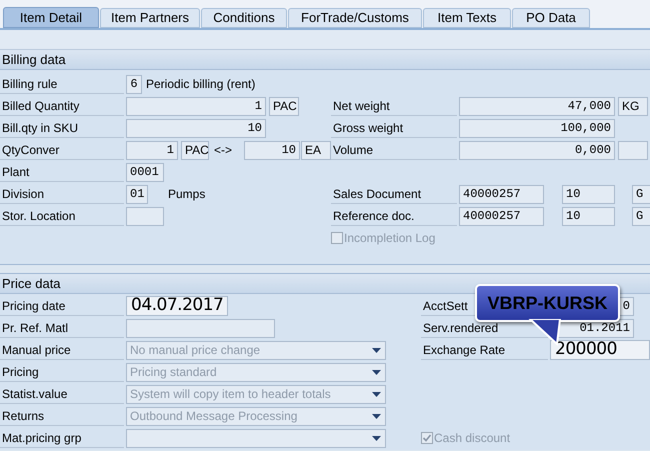 This screenshot has height=451, width=650. Describe the element at coordinates (600, 350) in the screenshot. I see `input-field: 200000` at that location.